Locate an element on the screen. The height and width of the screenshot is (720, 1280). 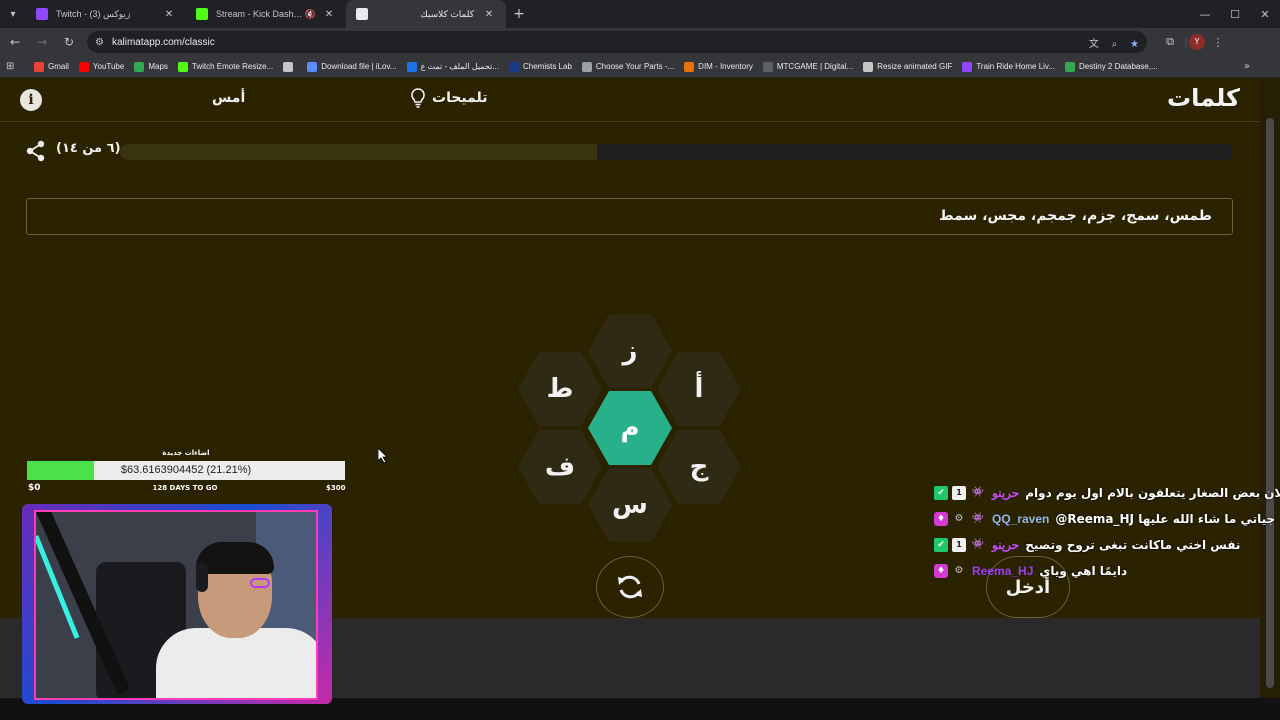
chat-badge-check-icon: ✔ is located at coordinates (941, 545).